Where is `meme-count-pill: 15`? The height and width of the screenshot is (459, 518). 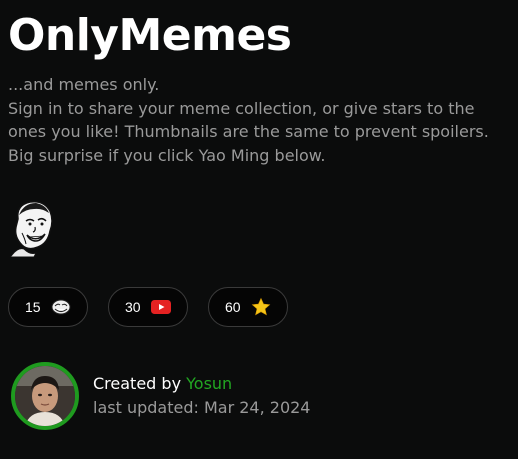
meme-count-pill: 15 is located at coordinates (48, 307).